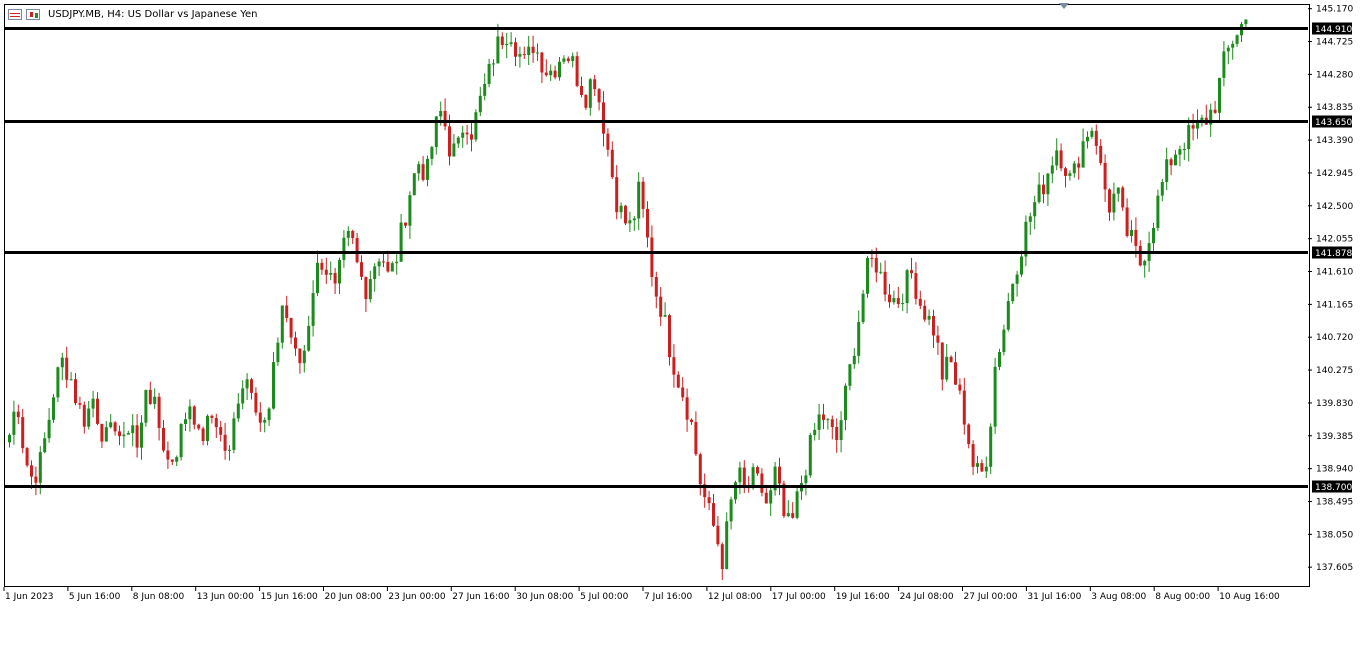  I want to click on candles-icon, so click(33, 14).